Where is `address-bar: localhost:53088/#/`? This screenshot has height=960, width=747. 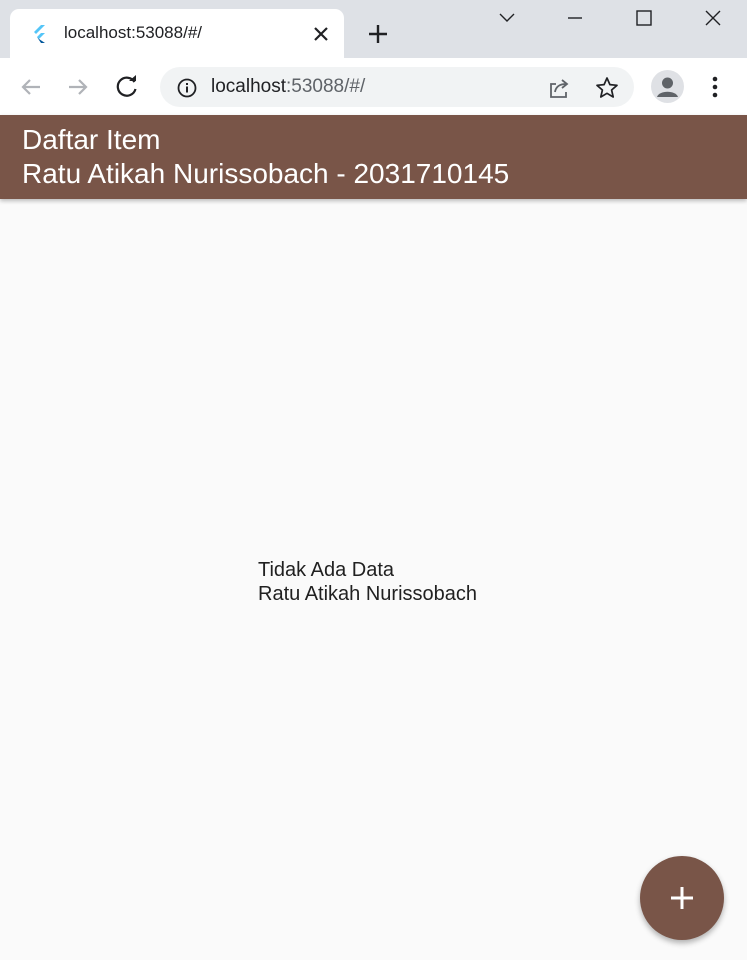 address-bar: localhost:53088/#/ is located at coordinates (397, 87).